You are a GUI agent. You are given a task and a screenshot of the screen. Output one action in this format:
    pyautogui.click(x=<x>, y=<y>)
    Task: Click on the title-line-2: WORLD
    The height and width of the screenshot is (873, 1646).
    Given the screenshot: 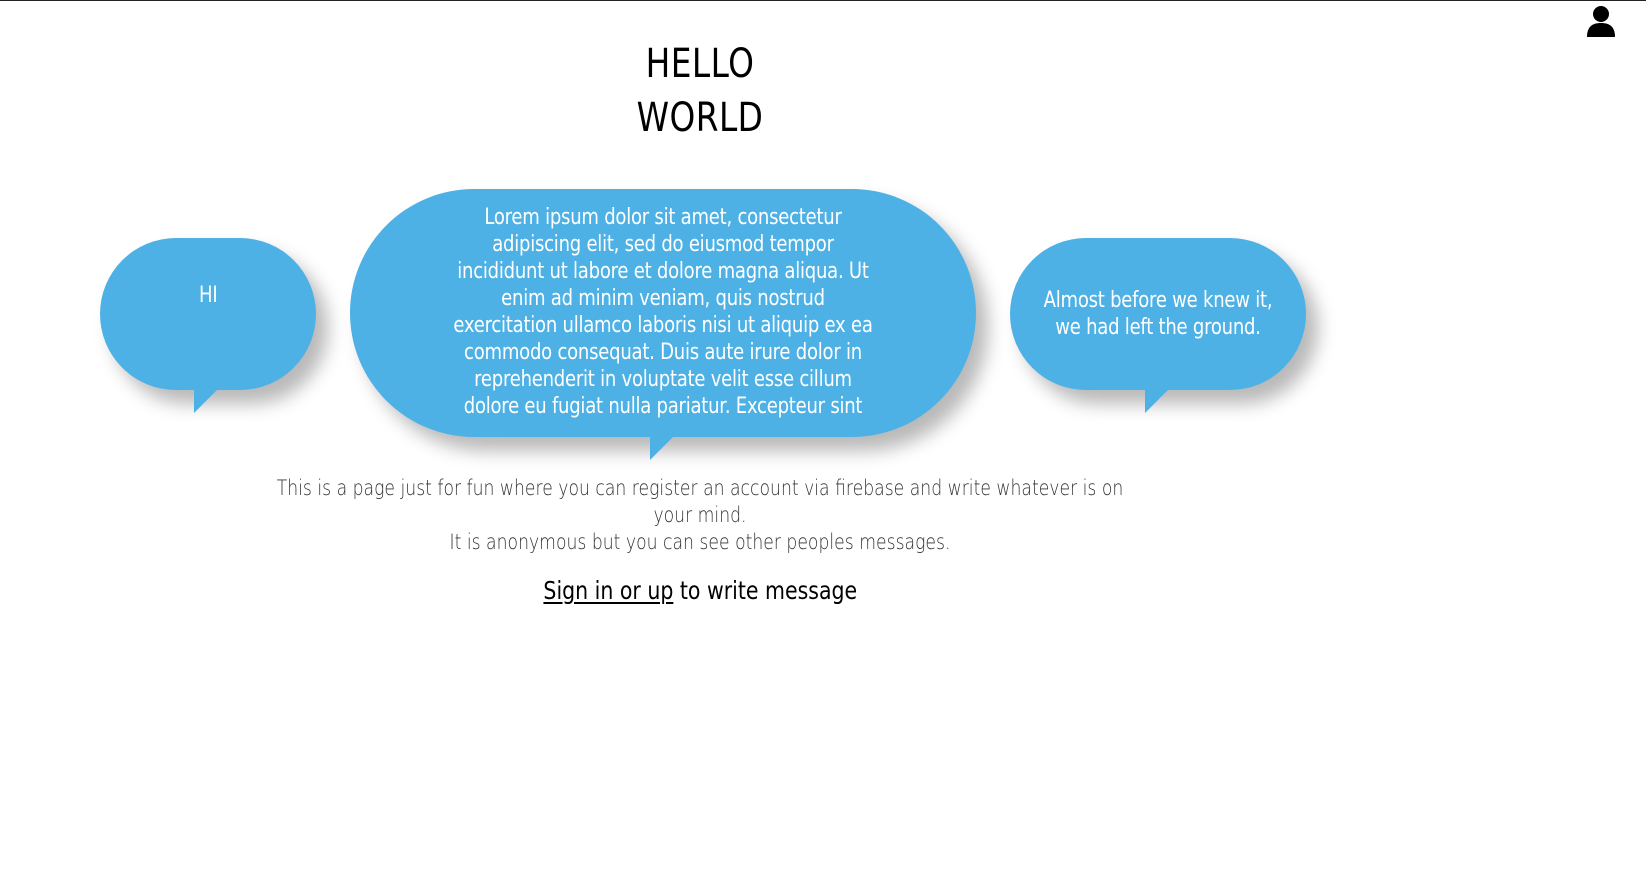 What is the action you would take?
    pyautogui.click(x=700, y=118)
    